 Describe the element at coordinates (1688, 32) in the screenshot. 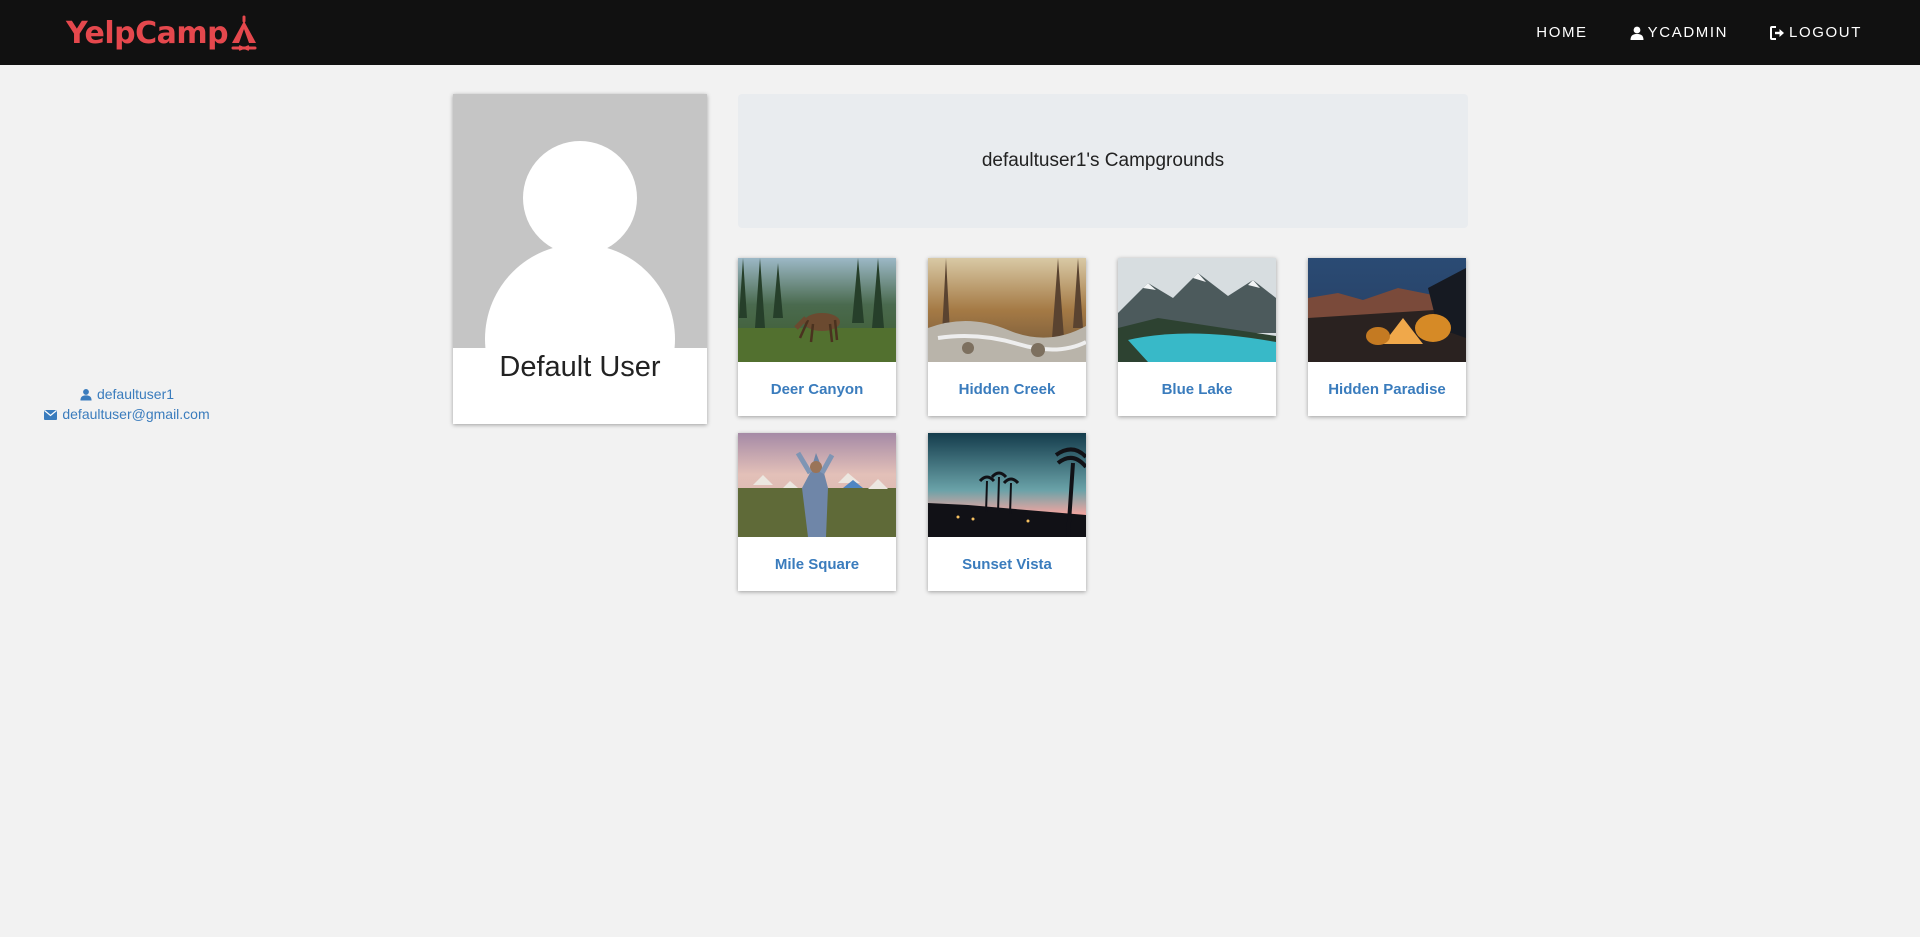

I see `nav-user-label: YCADMIN` at that location.